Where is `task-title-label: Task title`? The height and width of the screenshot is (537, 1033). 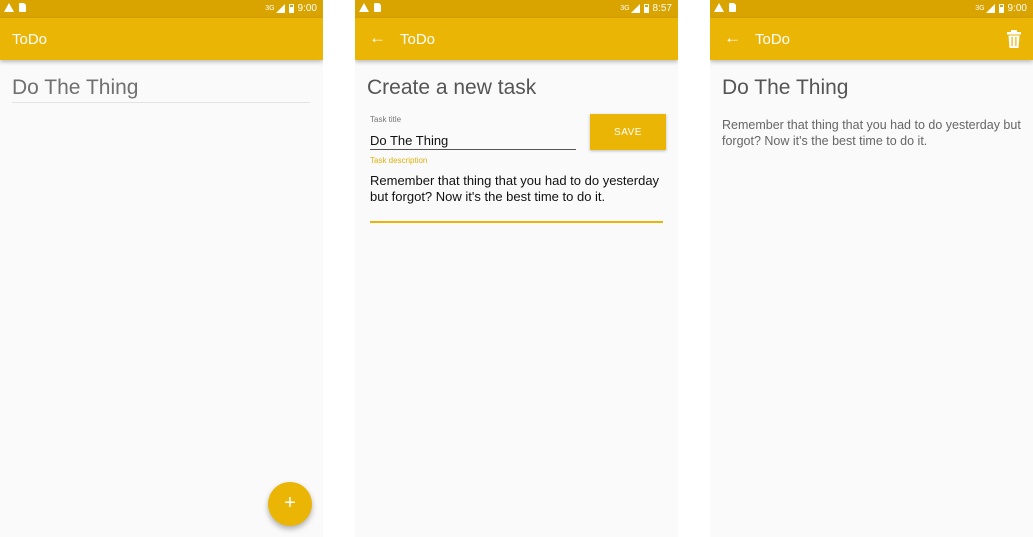 task-title-label: Task title is located at coordinates (386, 119).